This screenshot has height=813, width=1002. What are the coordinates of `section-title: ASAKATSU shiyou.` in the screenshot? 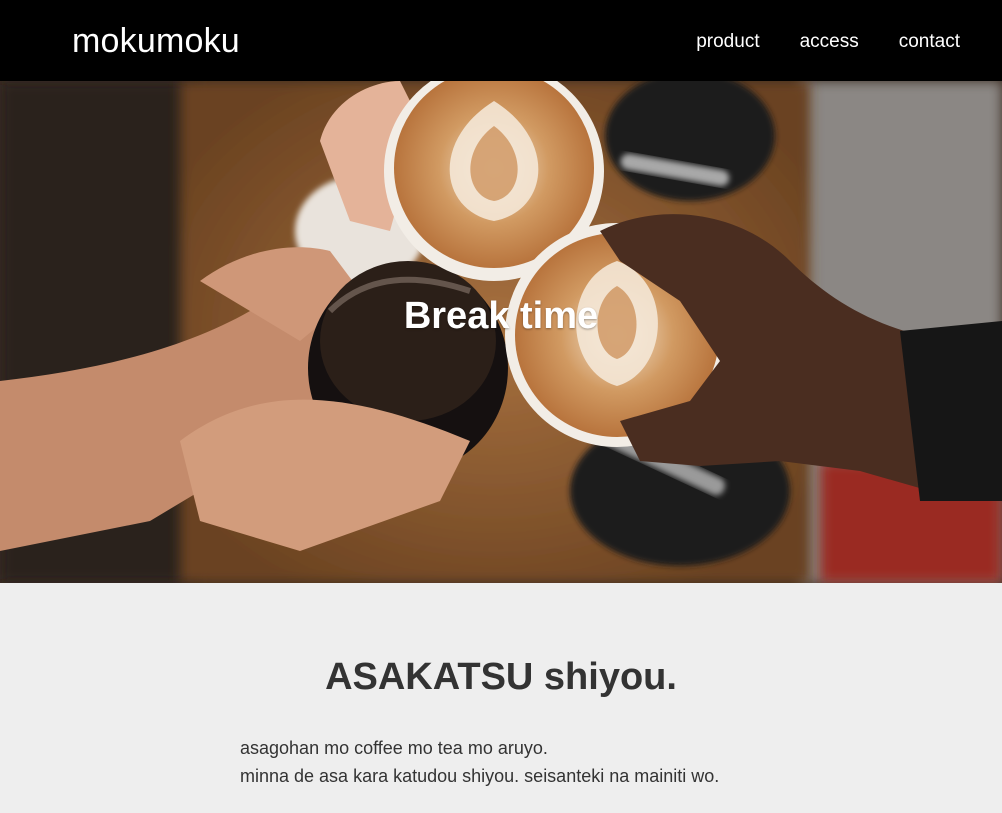 It's located at (501, 677).